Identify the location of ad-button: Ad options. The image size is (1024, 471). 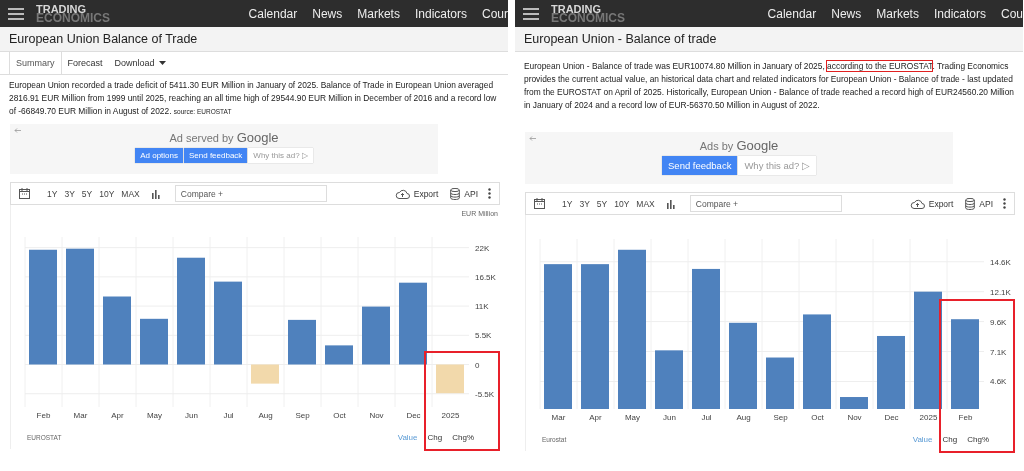
(159, 155).